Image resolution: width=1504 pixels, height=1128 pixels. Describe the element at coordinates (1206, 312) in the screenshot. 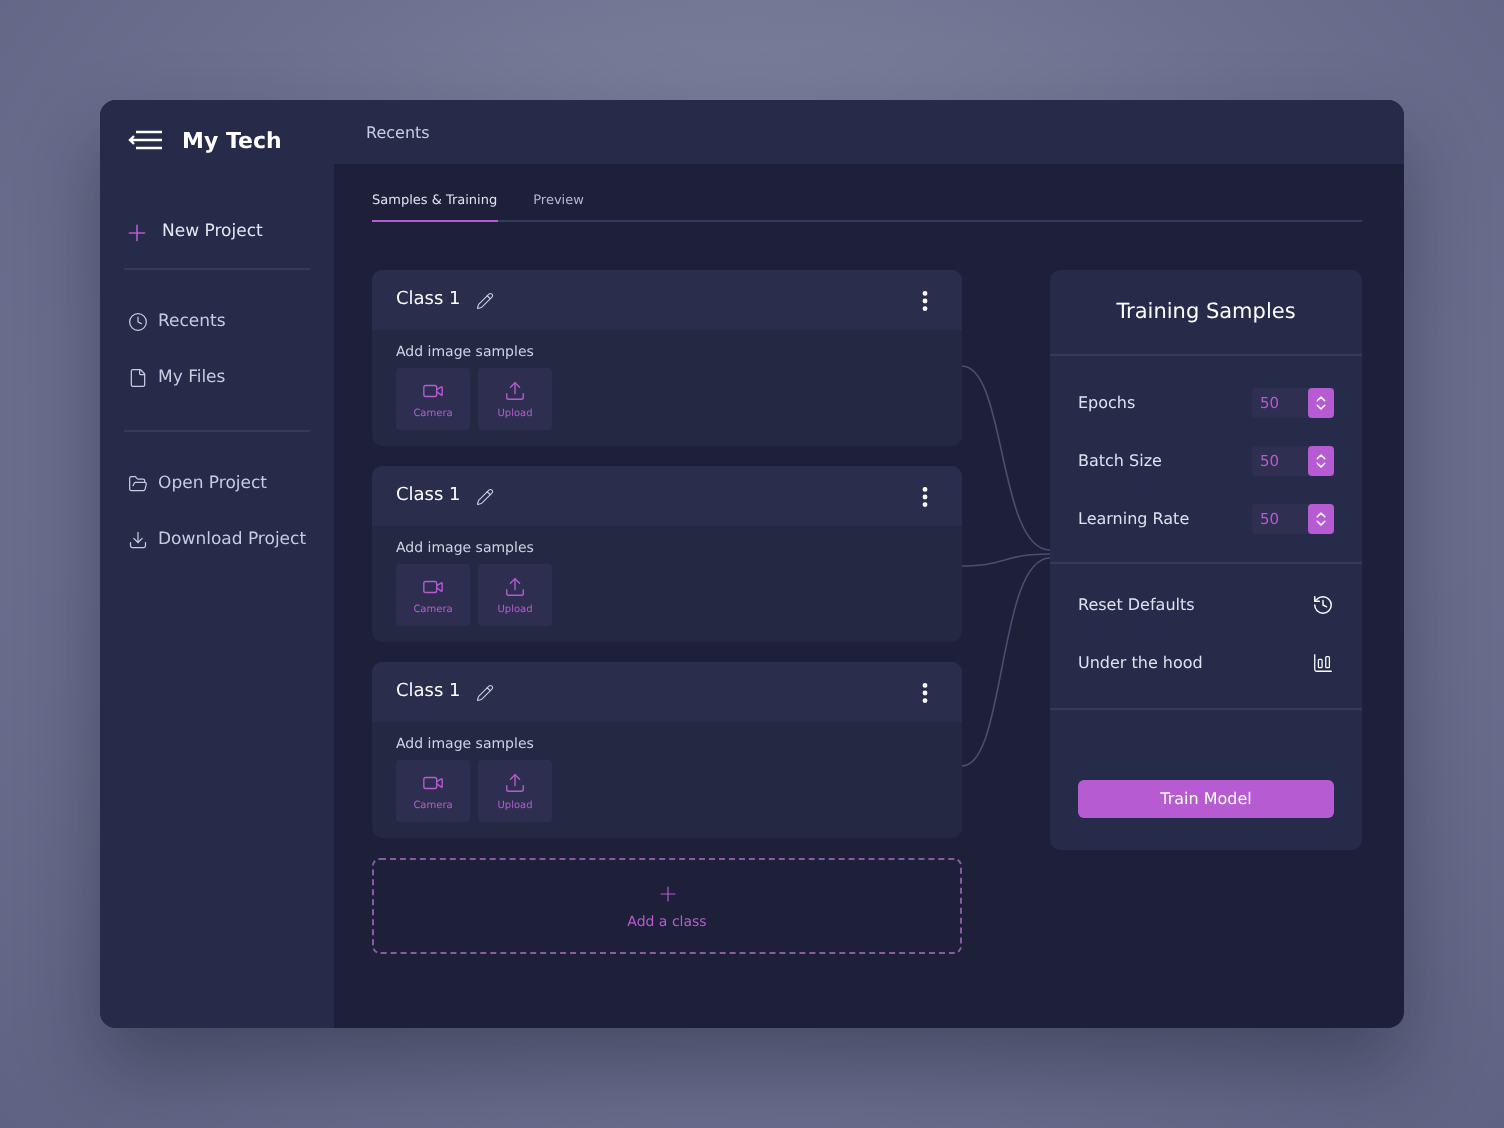

I see `panel-title: Training Samples` at that location.